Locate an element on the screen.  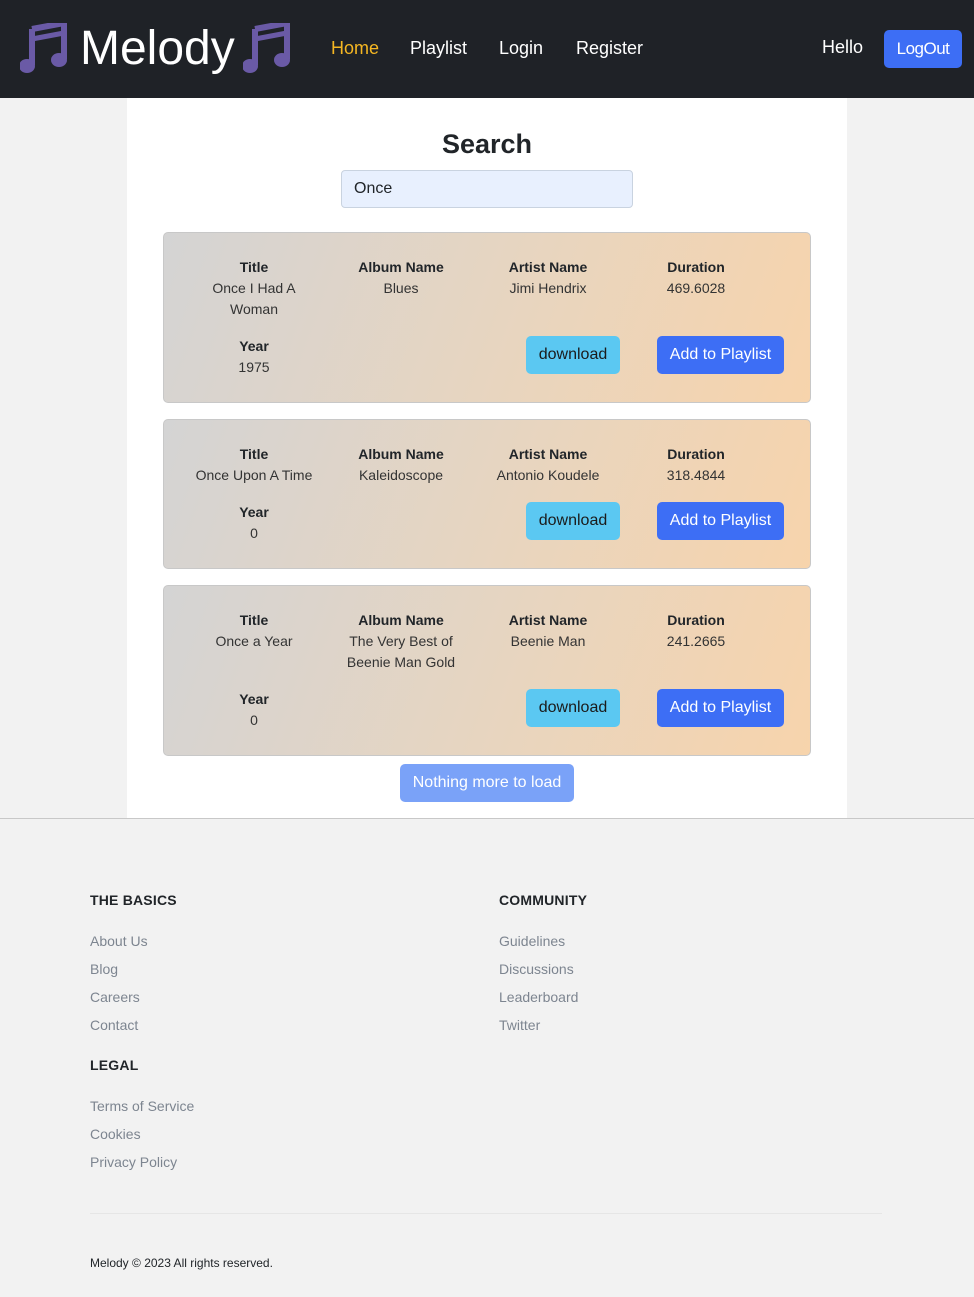
song-title-cell: Title Once Upon A Time is located at coordinates (254, 465).